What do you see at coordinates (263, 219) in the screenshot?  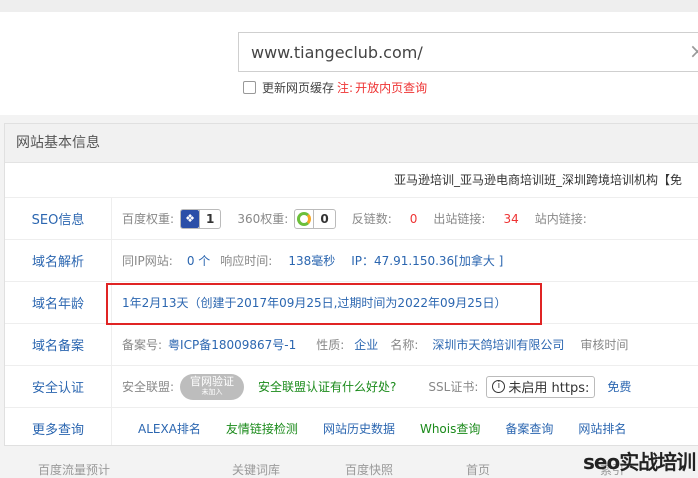 I see `w360-label: 360权重:` at bounding box center [263, 219].